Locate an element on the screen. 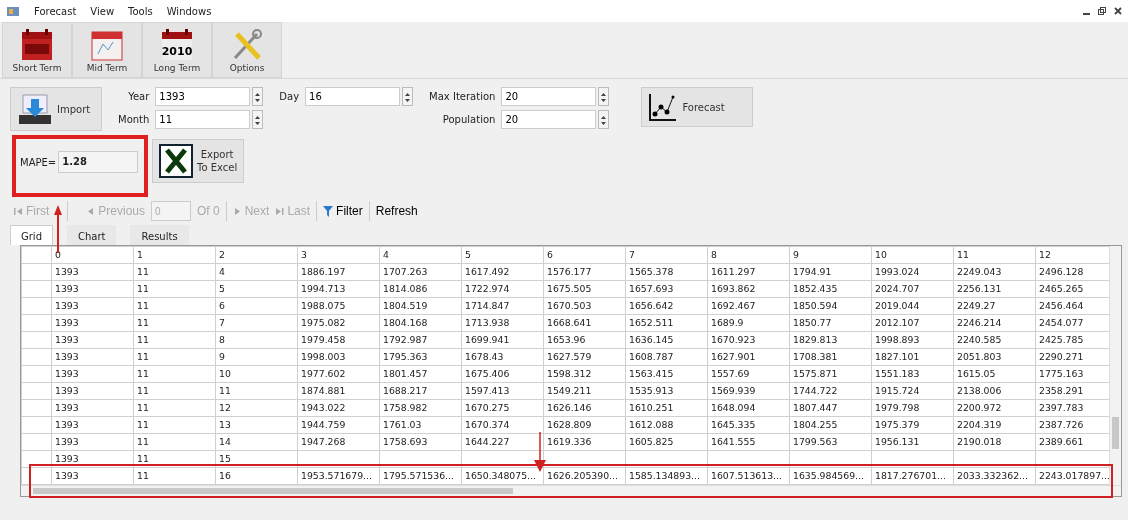 Image resolution: width=1128 pixels, height=520 pixels. table-cell: 15 is located at coordinates (256, 459).